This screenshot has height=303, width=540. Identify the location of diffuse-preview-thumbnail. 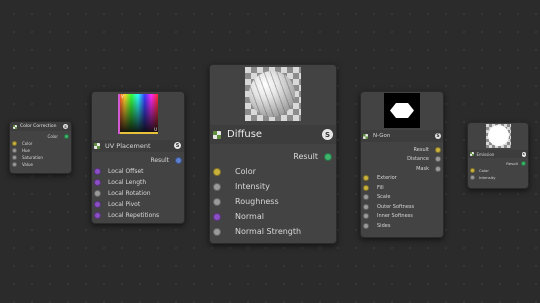
(273, 94).